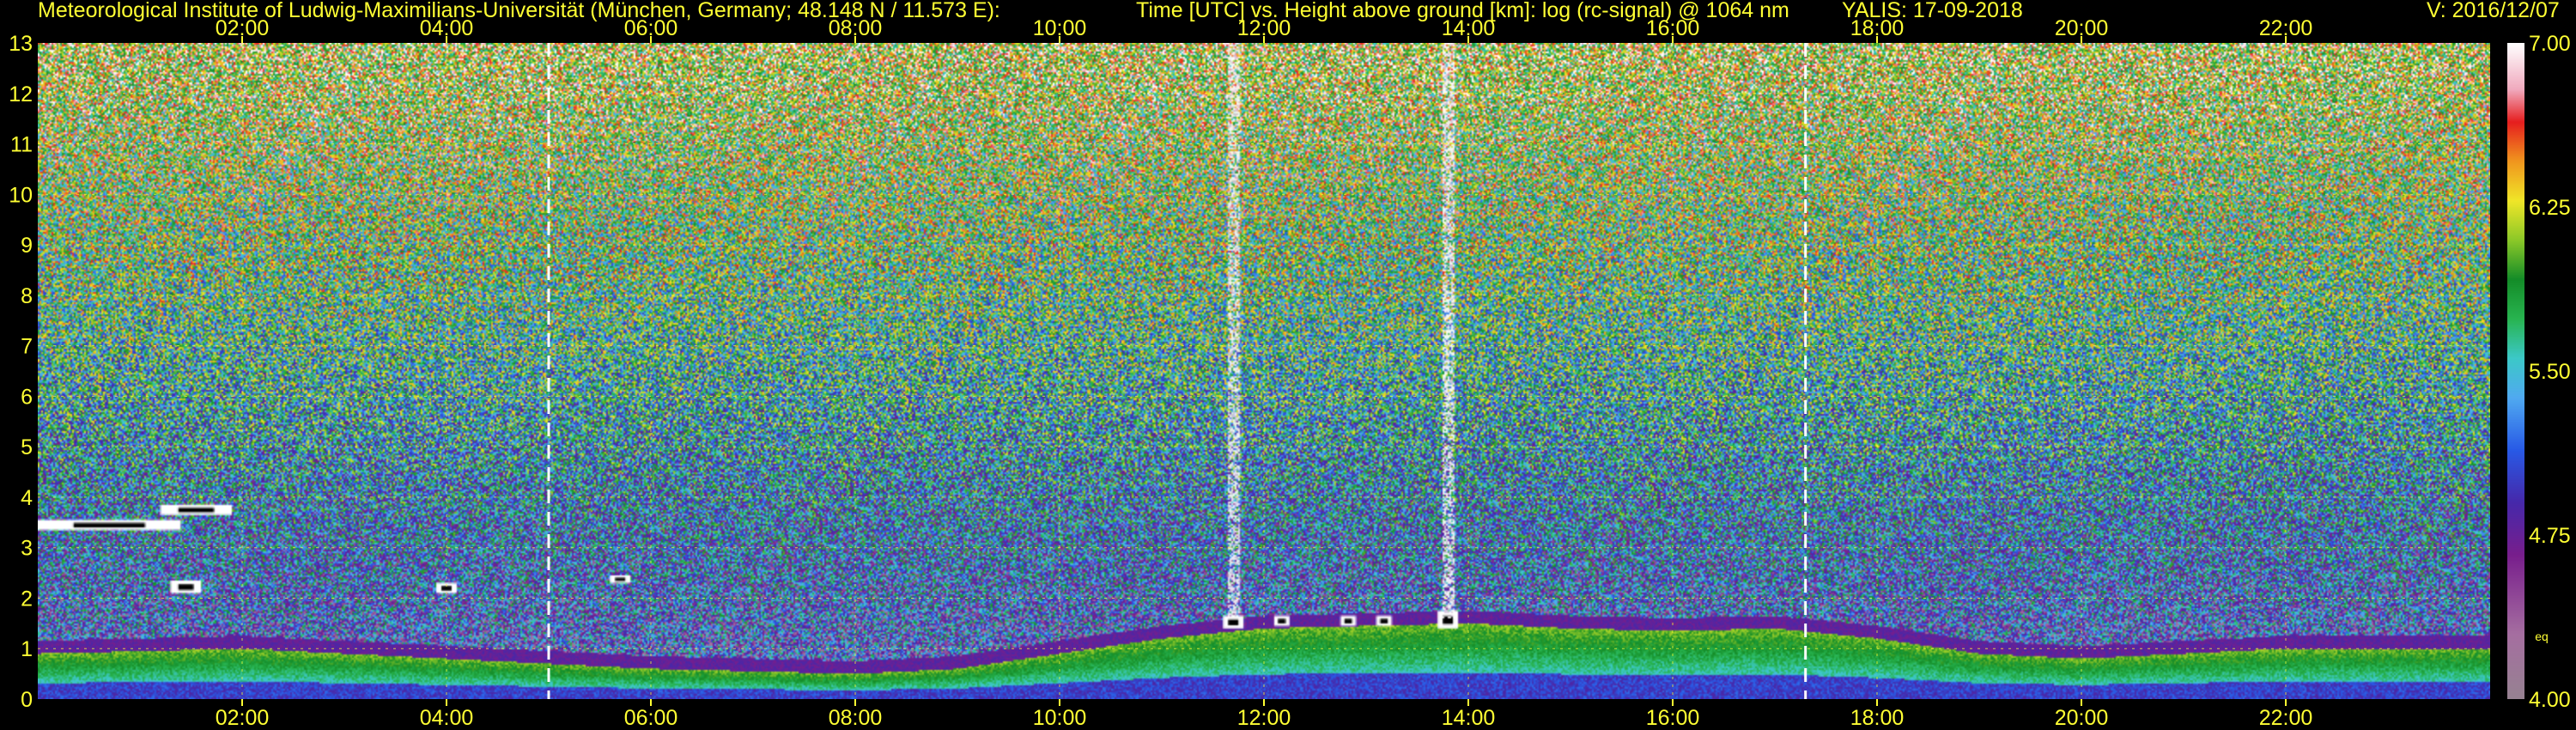 The image size is (2576, 730). I want to click on x-tick-label-bottom: 06:00, so click(651, 718).